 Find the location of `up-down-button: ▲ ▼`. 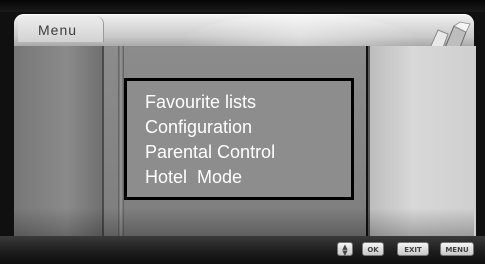

up-down-button: ▲ ▼ is located at coordinates (345, 249).